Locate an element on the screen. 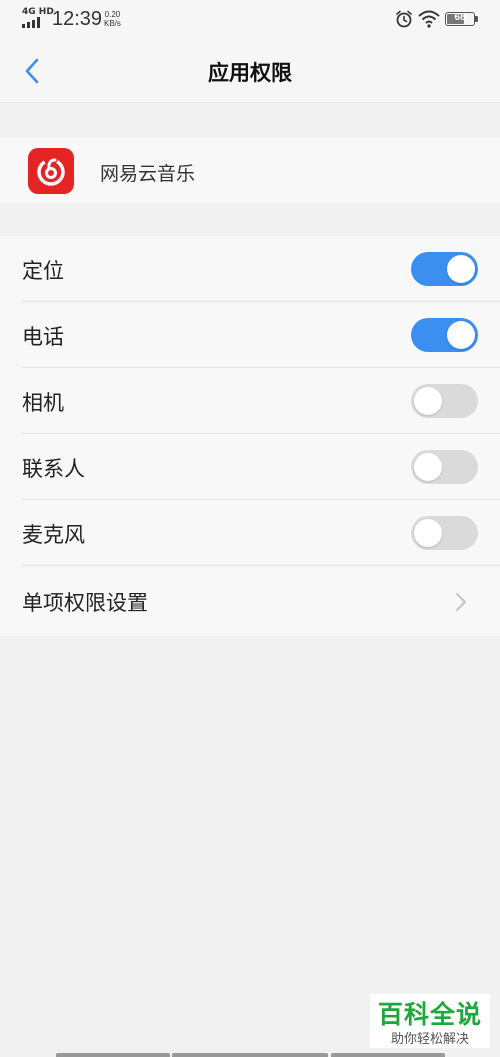  netease-cloud-music-icon is located at coordinates (51, 171).